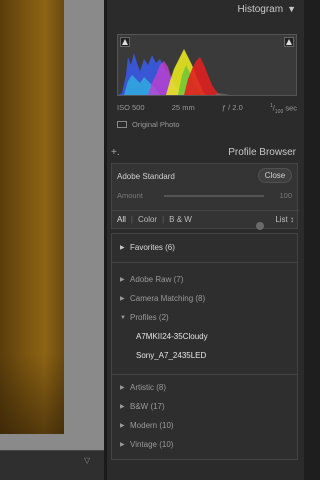 The image size is (320, 480). I want to click on shadow-clipping-toggle, so click(125, 42).